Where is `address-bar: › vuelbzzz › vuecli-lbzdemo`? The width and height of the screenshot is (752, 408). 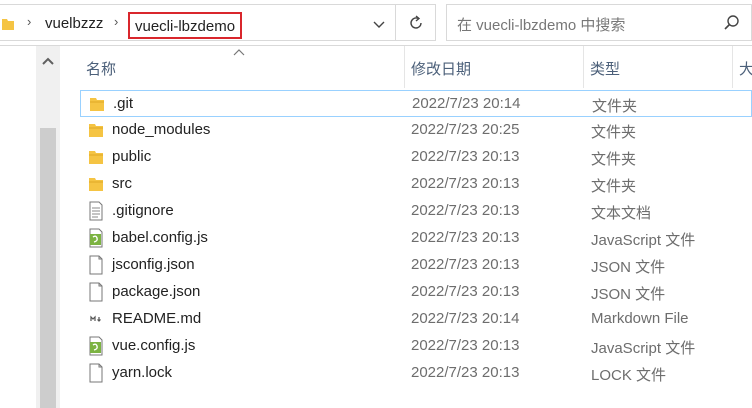 address-bar: › vuelbzzz › vuecli-lbzdemo is located at coordinates (198, 22).